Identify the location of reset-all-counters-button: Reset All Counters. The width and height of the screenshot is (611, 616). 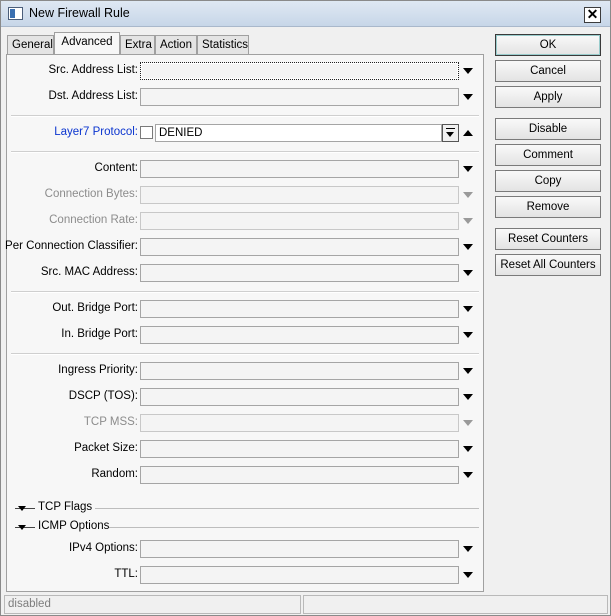
(548, 265).